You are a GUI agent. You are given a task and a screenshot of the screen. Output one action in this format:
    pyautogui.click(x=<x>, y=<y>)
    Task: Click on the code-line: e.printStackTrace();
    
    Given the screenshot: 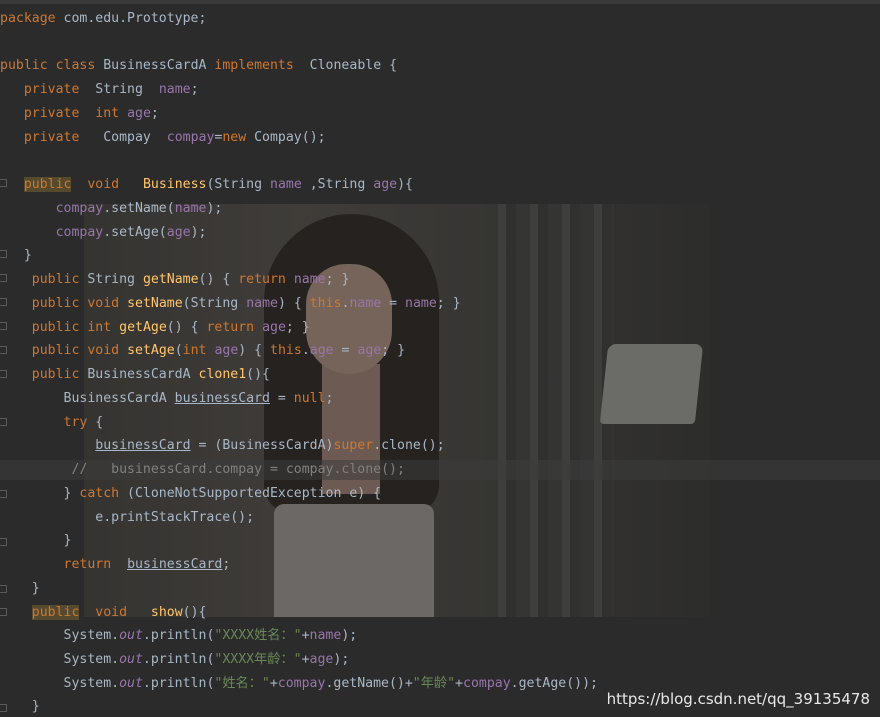 What is the action you would take?
    pyautogui.click(x=127, y=518)
    